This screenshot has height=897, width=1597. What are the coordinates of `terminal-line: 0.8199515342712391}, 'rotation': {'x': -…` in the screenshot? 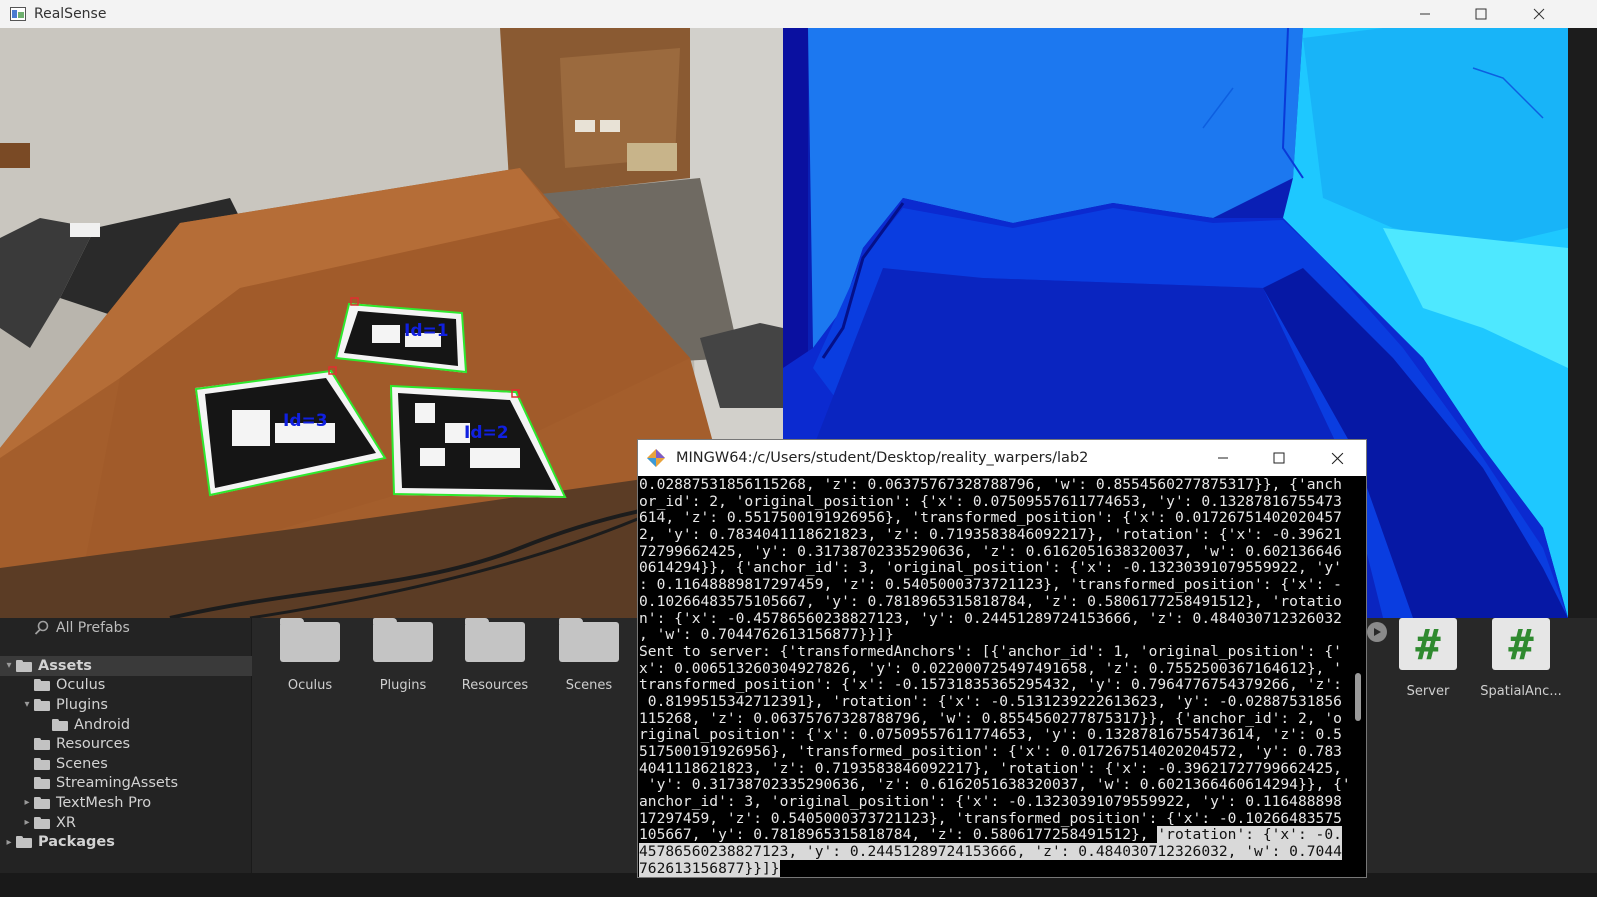 It's located at (993, 701).